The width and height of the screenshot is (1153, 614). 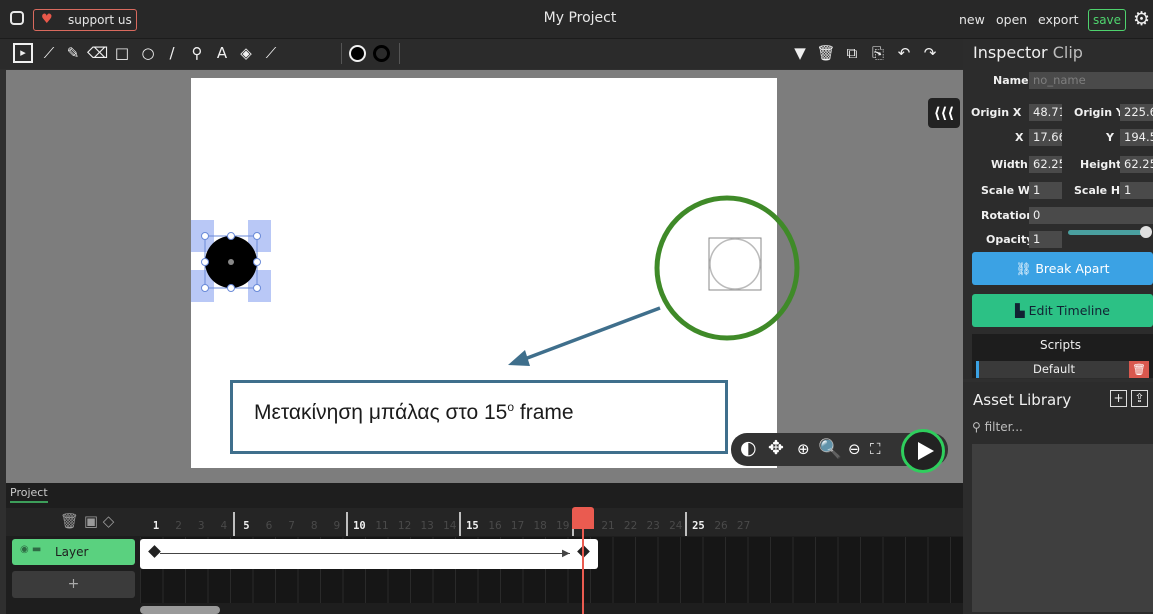 What do you see at coordinates (1136, 164) in the screenshot?
I see `height-field: 62.25` at bounding box center [1136, 164].